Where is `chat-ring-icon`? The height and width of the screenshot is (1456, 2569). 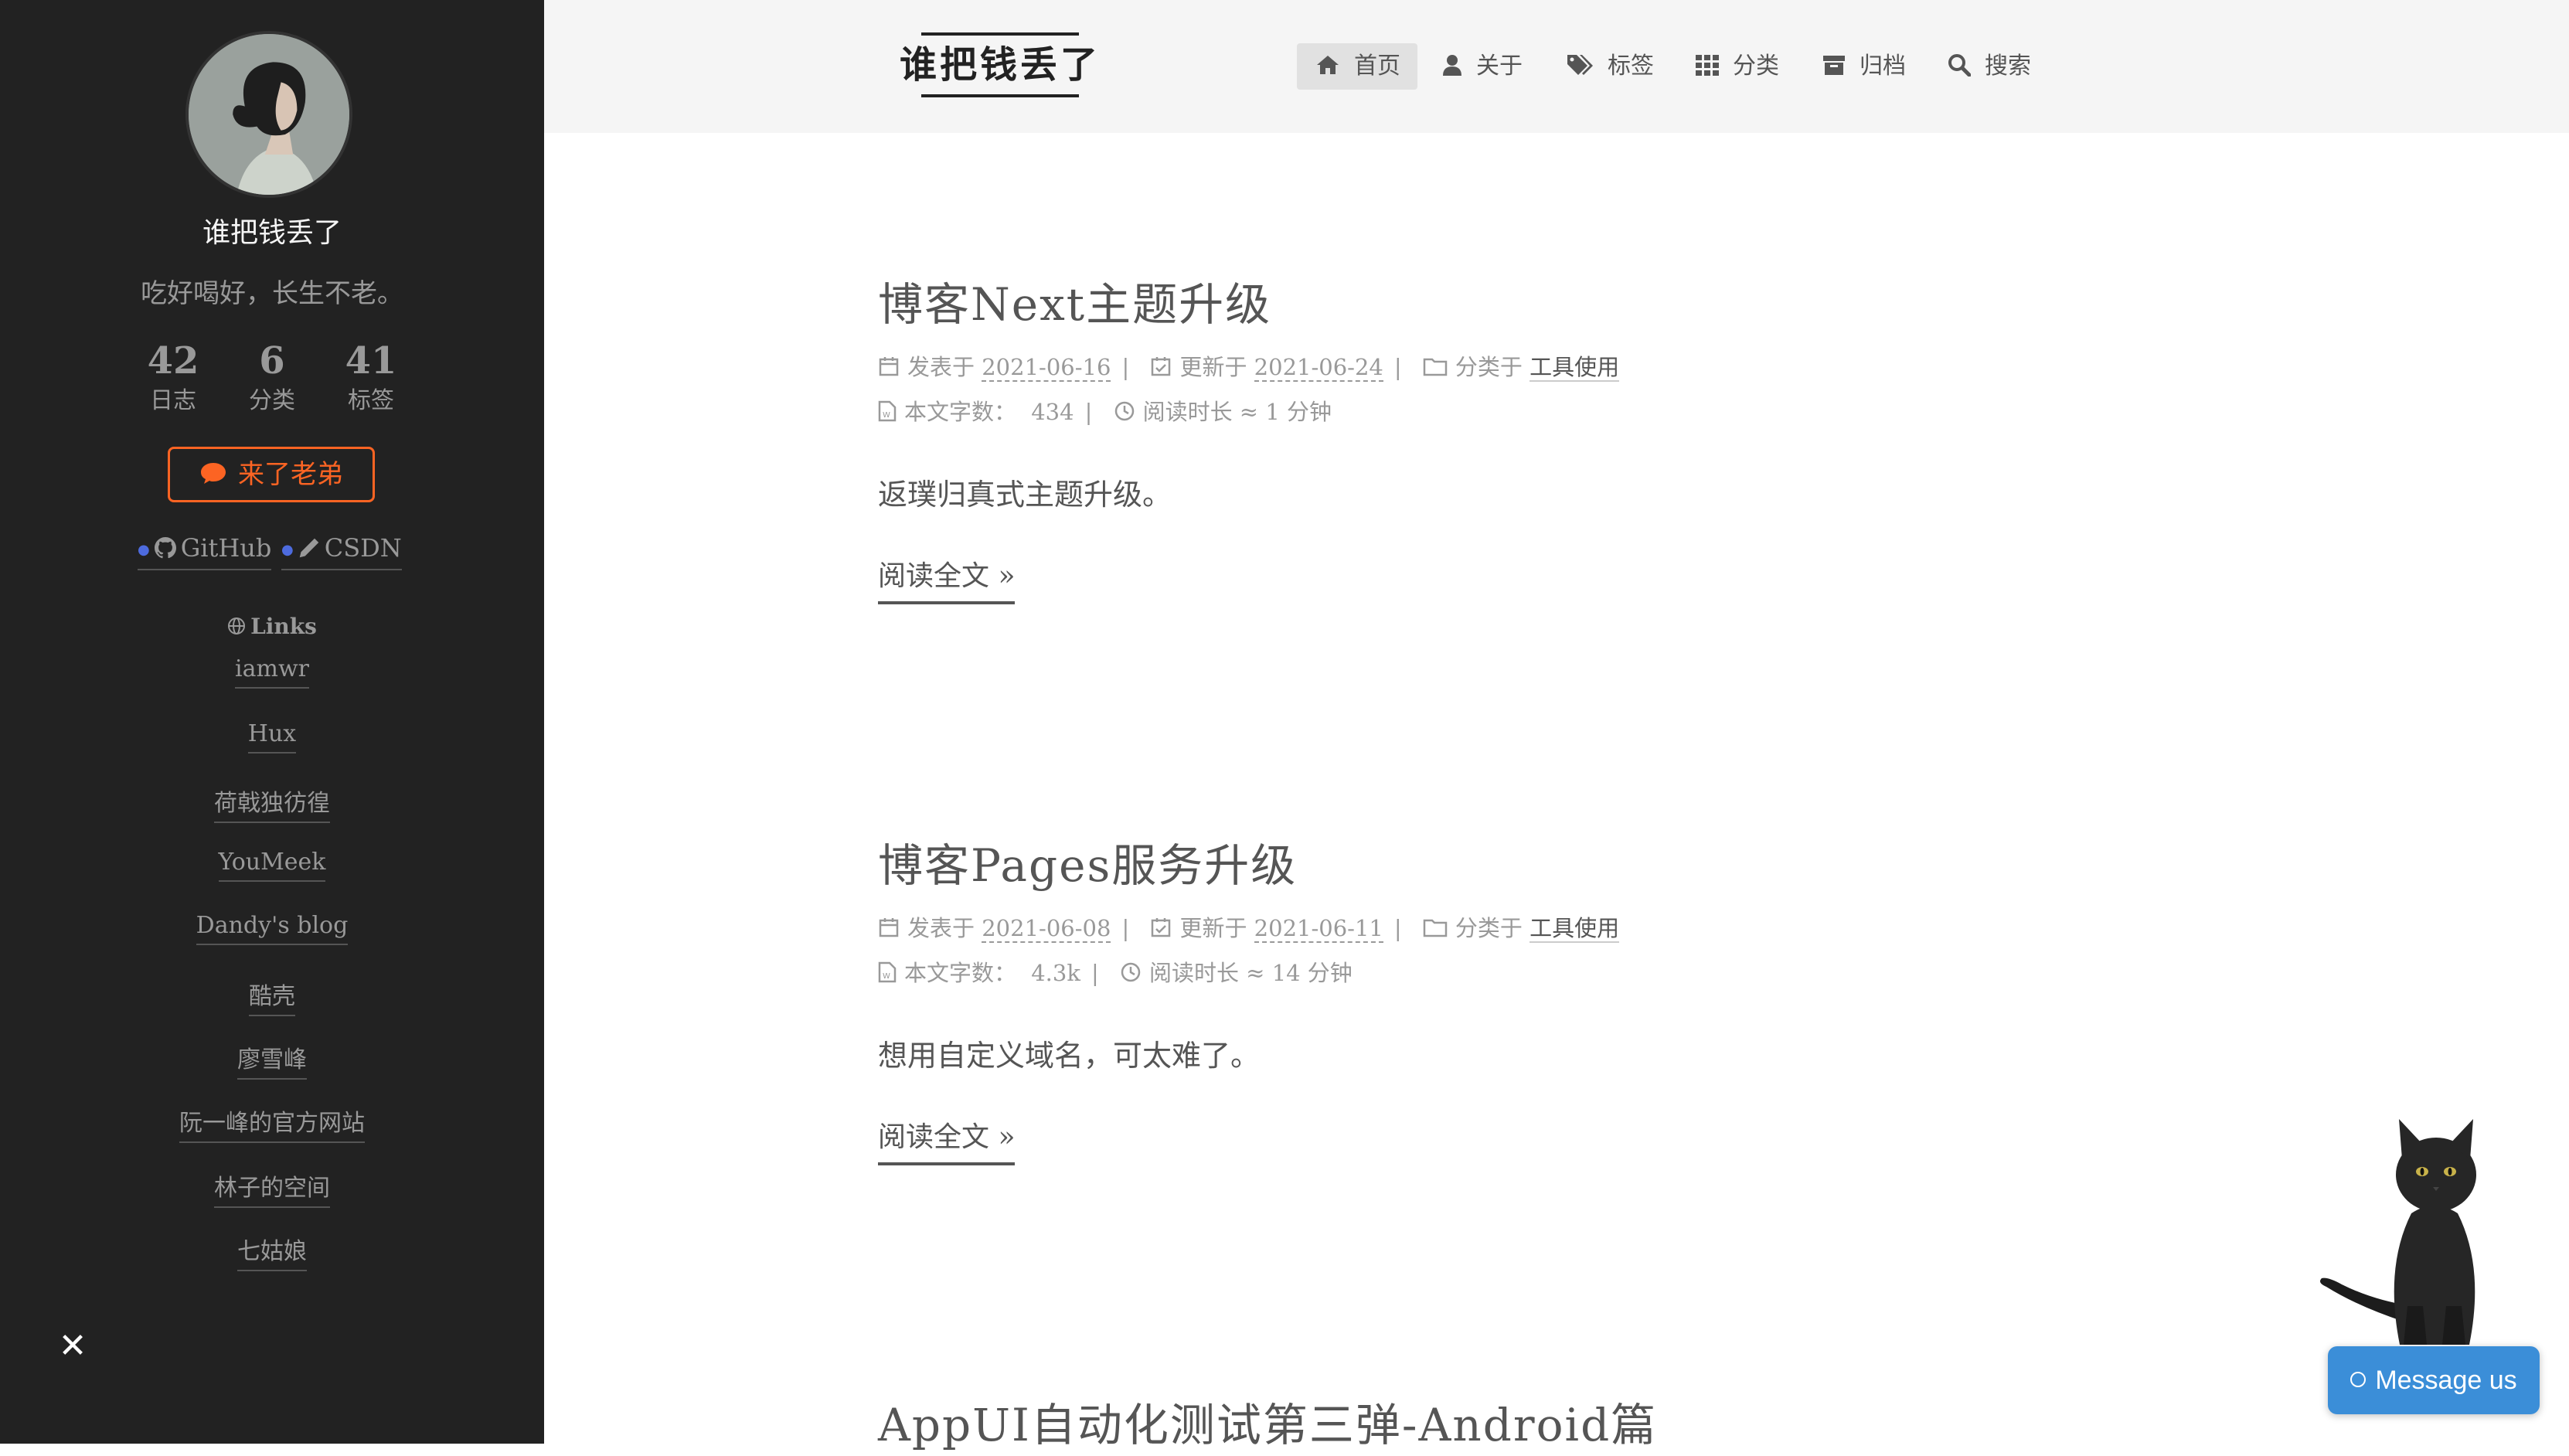 chat-ring-icon is located at coordinates (2358, 1380).